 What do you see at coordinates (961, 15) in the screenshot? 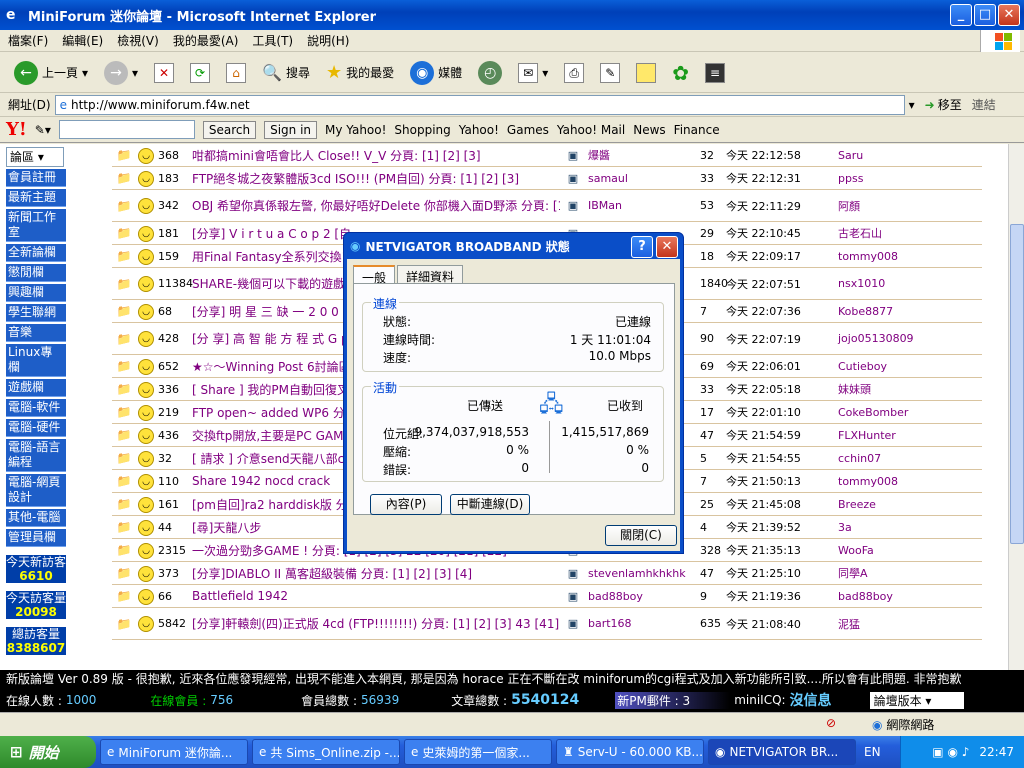
I see `minimize-button: _` at bounding box center [961, 15].